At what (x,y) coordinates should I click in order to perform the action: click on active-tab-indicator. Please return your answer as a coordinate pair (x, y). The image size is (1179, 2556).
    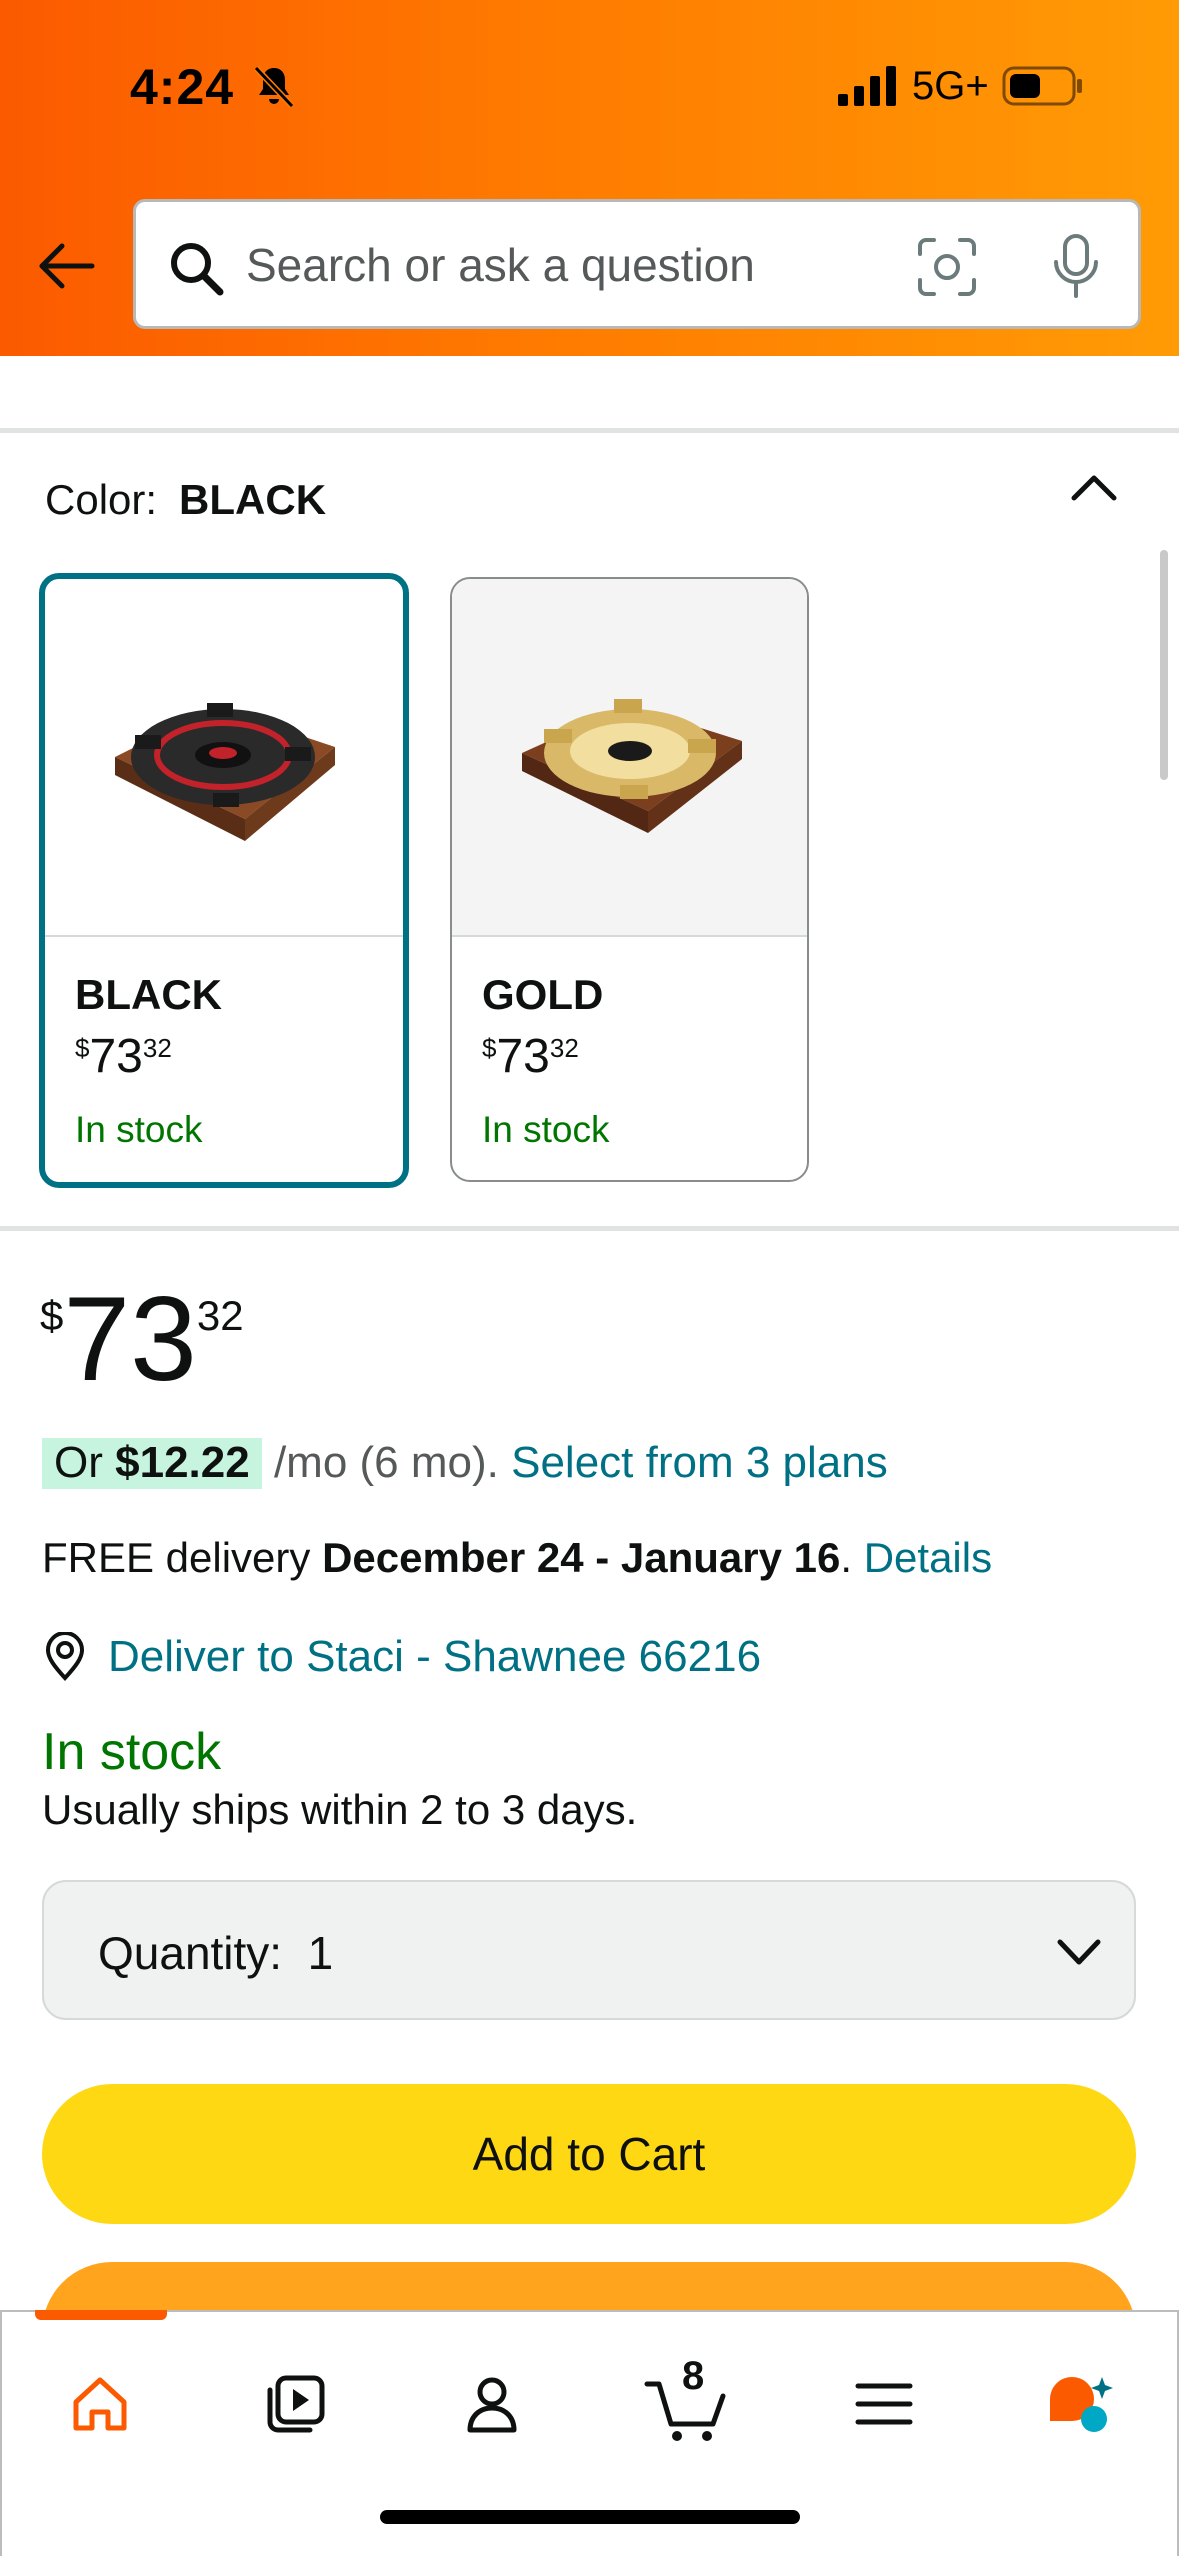
    Looking at the image, I should click on (101, 2315).